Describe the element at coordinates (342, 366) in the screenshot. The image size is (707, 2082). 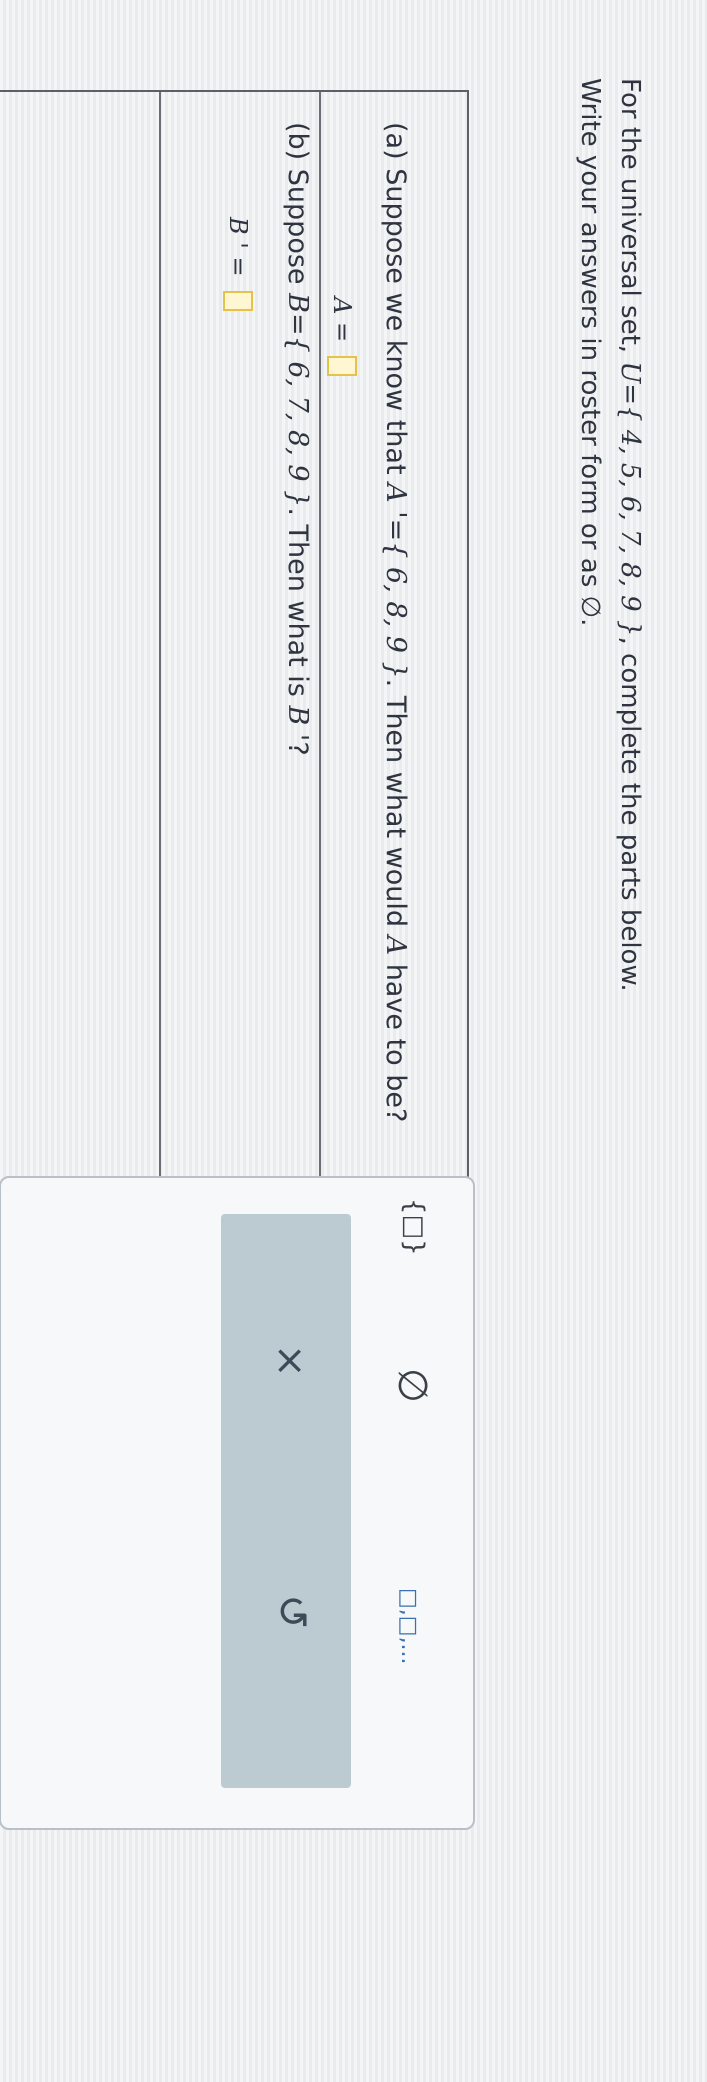
I see `part-a-answer-input` at that location.